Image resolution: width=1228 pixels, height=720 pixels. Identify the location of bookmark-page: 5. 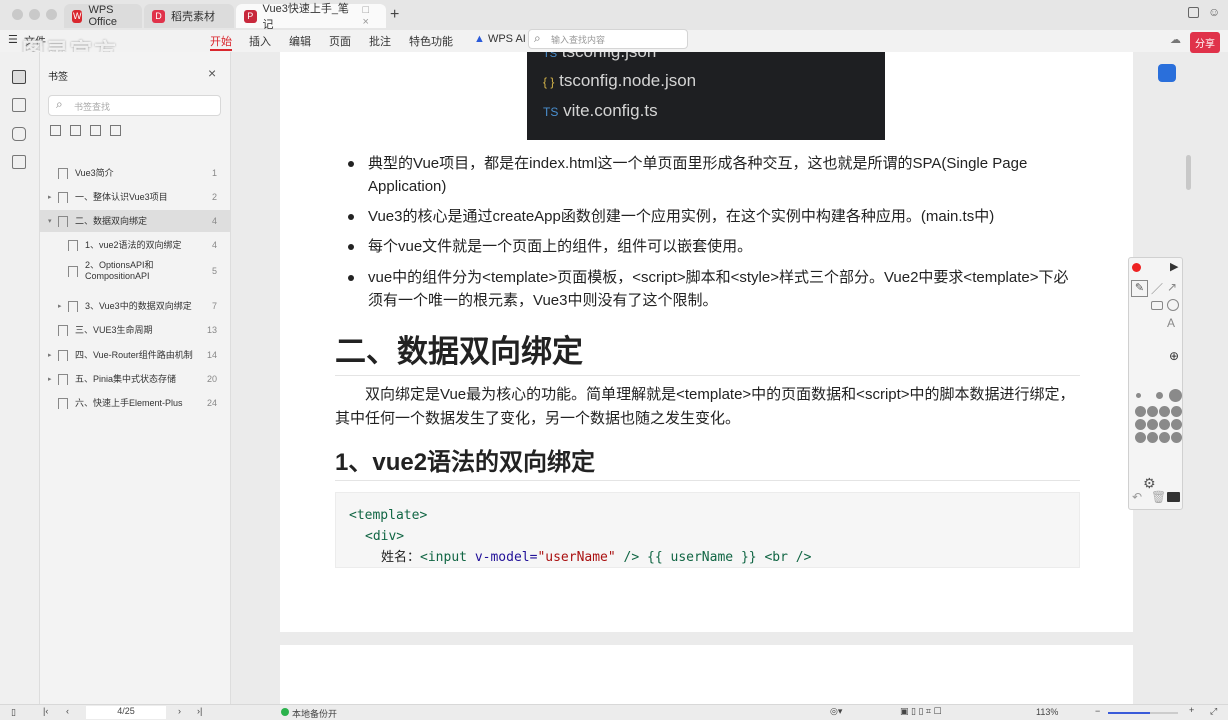
(214, 271).